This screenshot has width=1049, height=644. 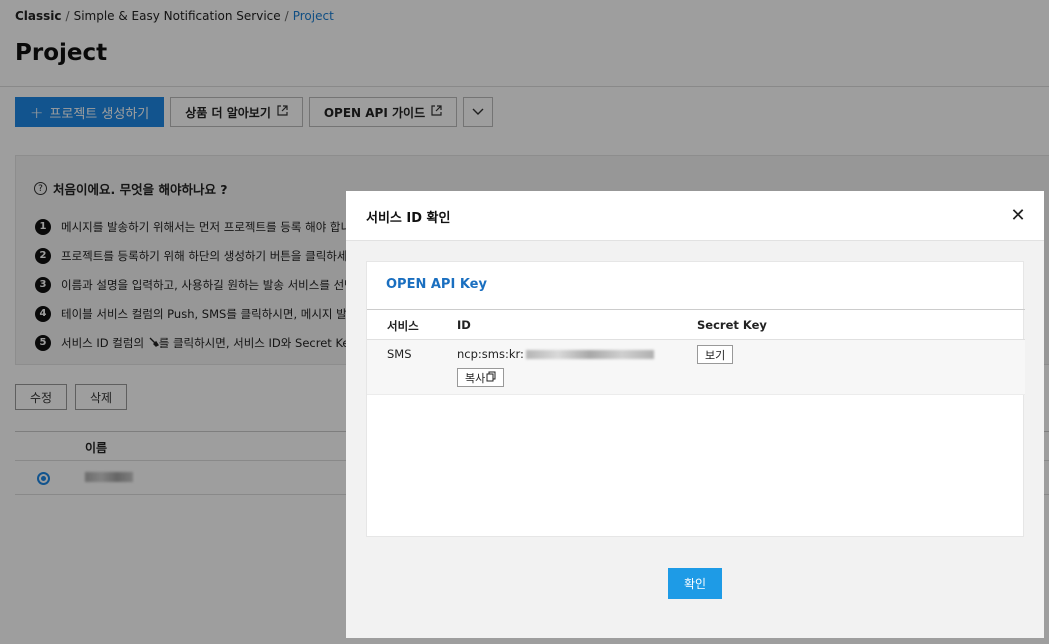 What do you see at coordinates (715, 354) in the screenshot?
I see `view-secret-button: 보기` at bounding box center [715, 354].